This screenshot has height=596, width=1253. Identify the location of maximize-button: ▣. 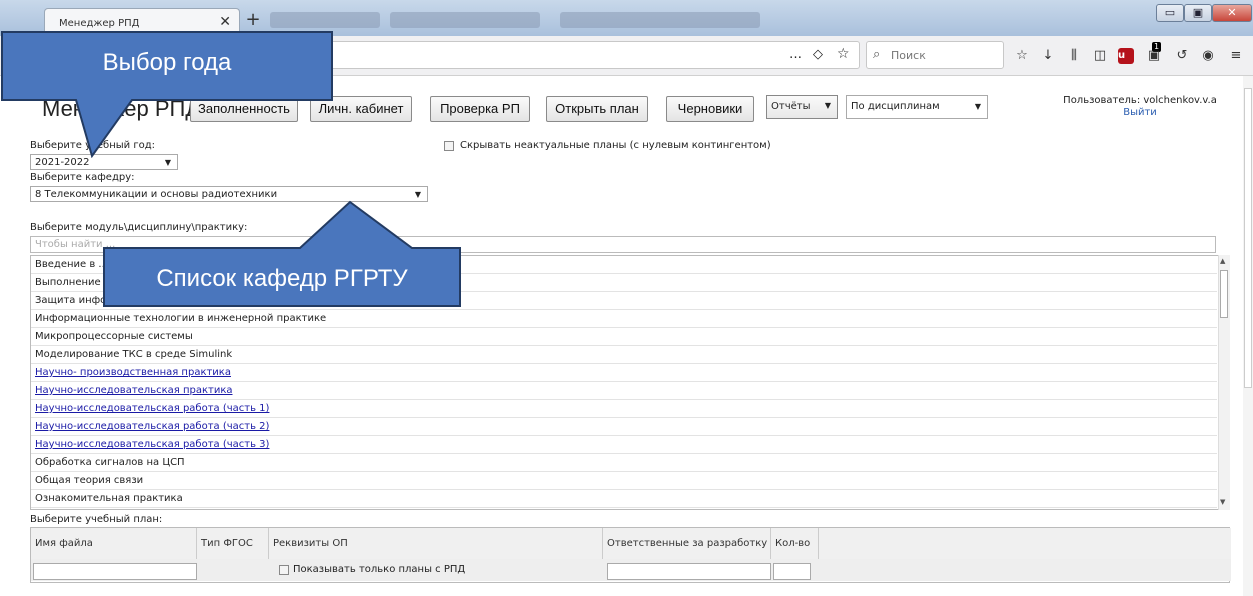
(1198, 13).